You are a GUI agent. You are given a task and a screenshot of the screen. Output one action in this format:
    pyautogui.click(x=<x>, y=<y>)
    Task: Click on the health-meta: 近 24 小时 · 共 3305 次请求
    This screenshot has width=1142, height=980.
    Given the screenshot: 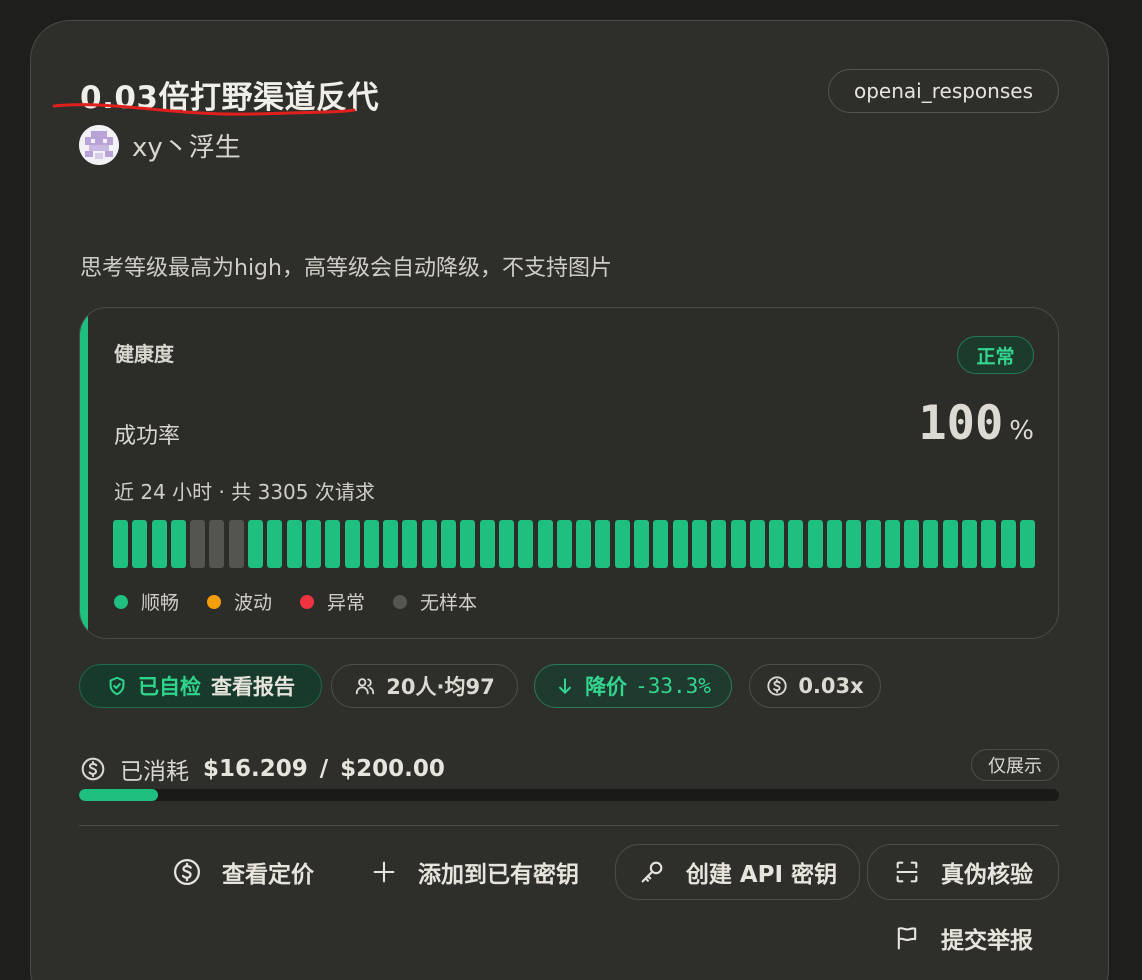 What is the action you would take?
    pyautogui.click(x=244, y=492)
    